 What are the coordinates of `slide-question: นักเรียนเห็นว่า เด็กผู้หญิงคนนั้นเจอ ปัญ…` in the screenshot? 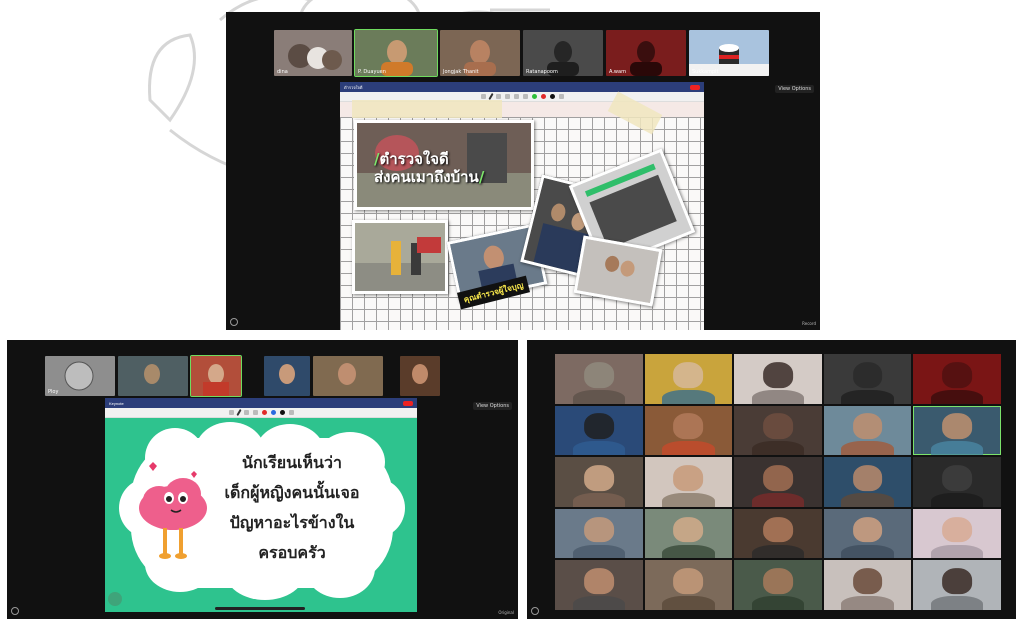 It's located at (261, 515).